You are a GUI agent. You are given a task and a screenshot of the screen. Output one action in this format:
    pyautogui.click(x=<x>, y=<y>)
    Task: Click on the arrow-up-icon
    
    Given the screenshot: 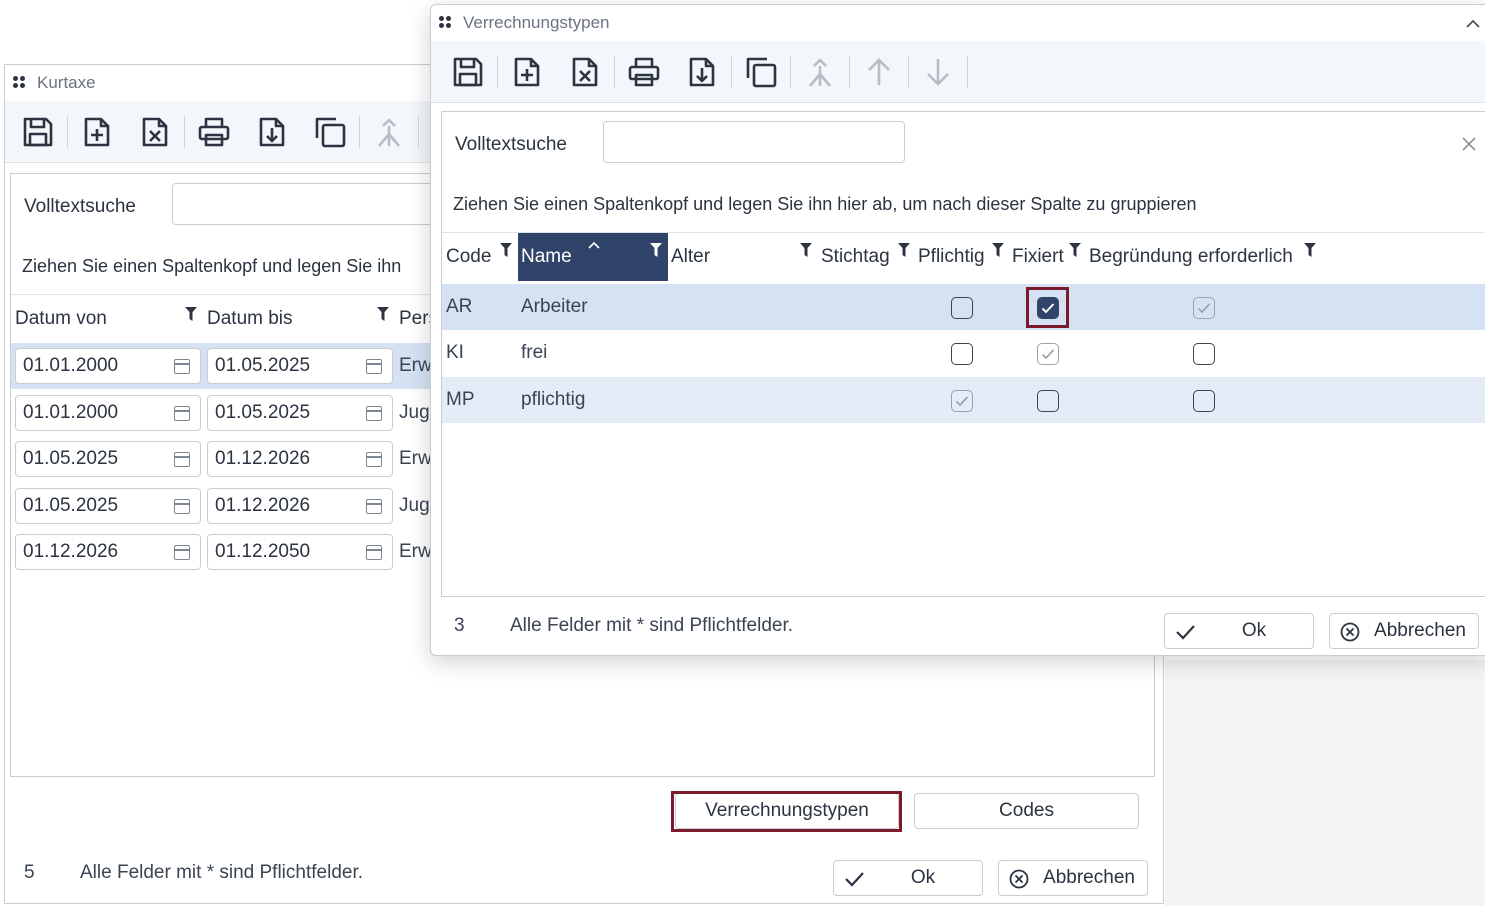 What is the action you would take?
    pyautogui.click(x=879, y=71)
    